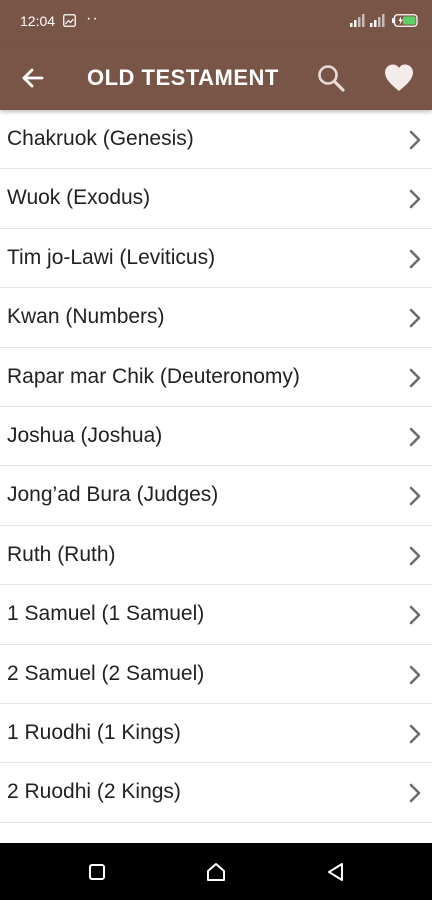 The width and height of the screenshot is (432, 900). I want to click on page-title: OLD TESTAMENT, so click(183, 77).